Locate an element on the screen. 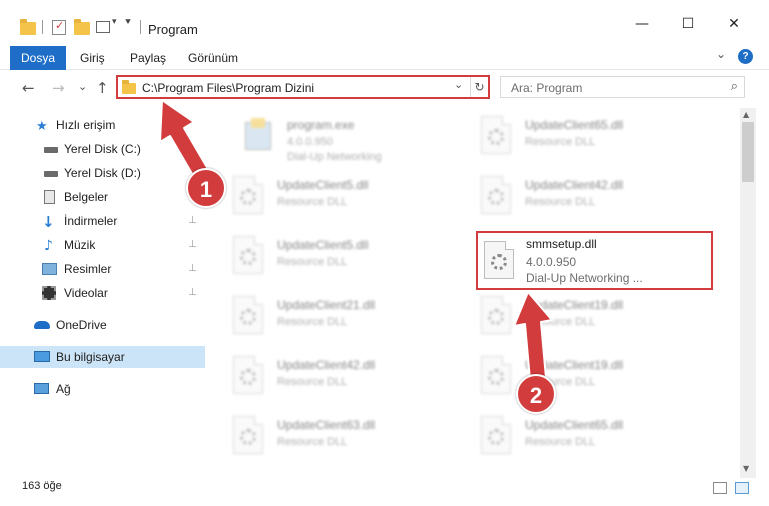  window-title: Program is located at coordinates (173, 29).